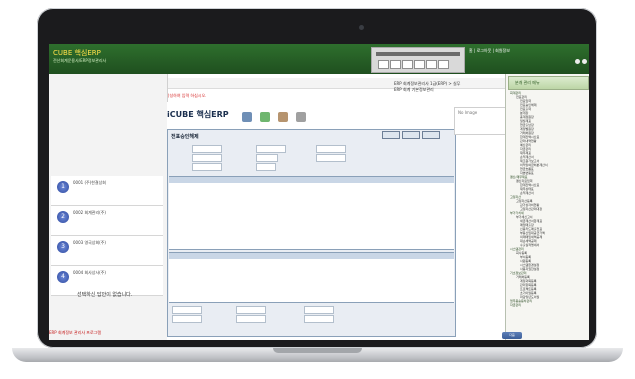 The height and width of the screenshot is (379, 635). I want to click on print-icon, so click(301, 117).